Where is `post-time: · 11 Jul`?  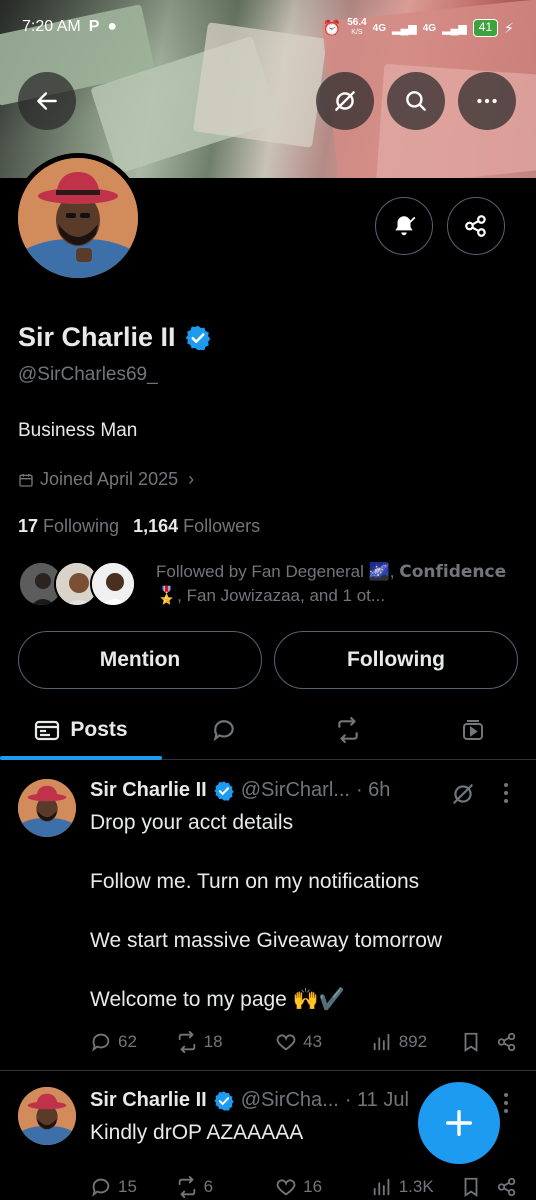 post-time: · 11 Jul is located at coordinates (376, 1100).